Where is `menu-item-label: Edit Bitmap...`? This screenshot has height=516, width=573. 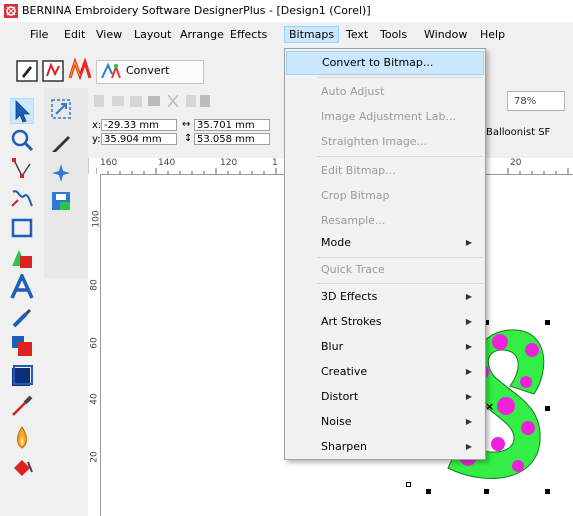 menu-item-label: Edit Bitmap... is located at coordinates (358, 170).